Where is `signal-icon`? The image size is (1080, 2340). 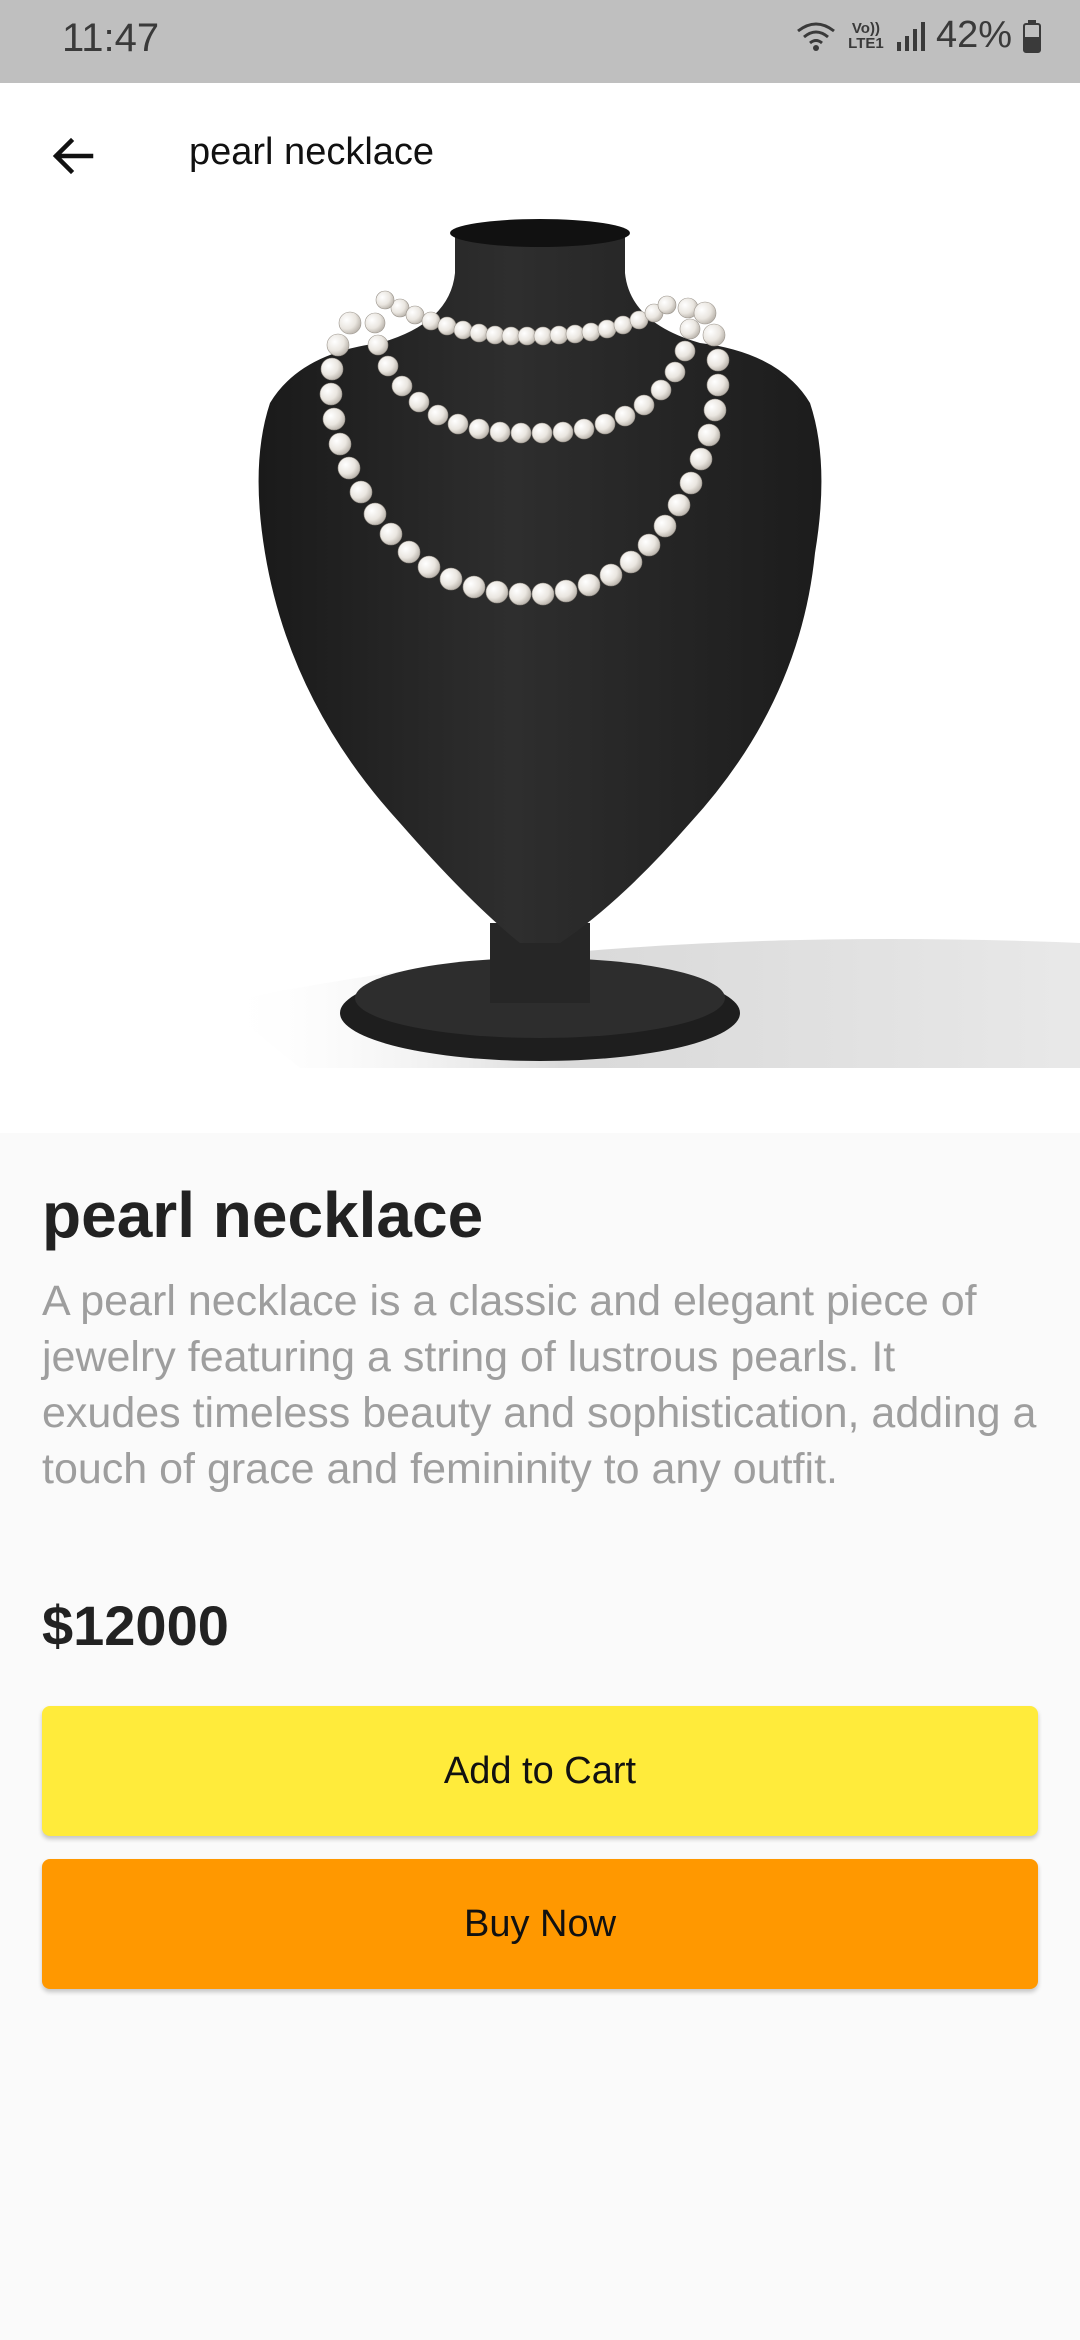 signal-icon is located at coordinates (910, 36).